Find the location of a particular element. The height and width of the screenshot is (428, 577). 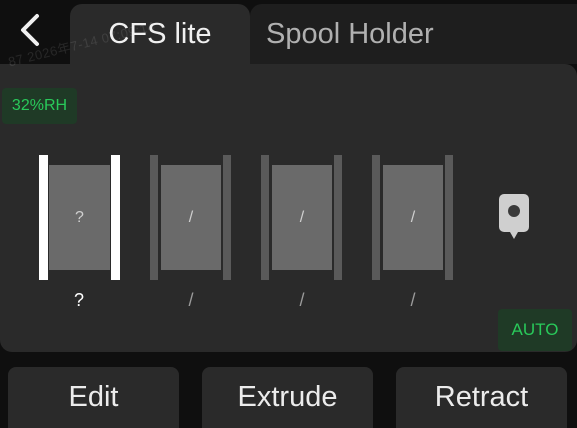

slot-label-3: / is located at coordinates (302, 300).